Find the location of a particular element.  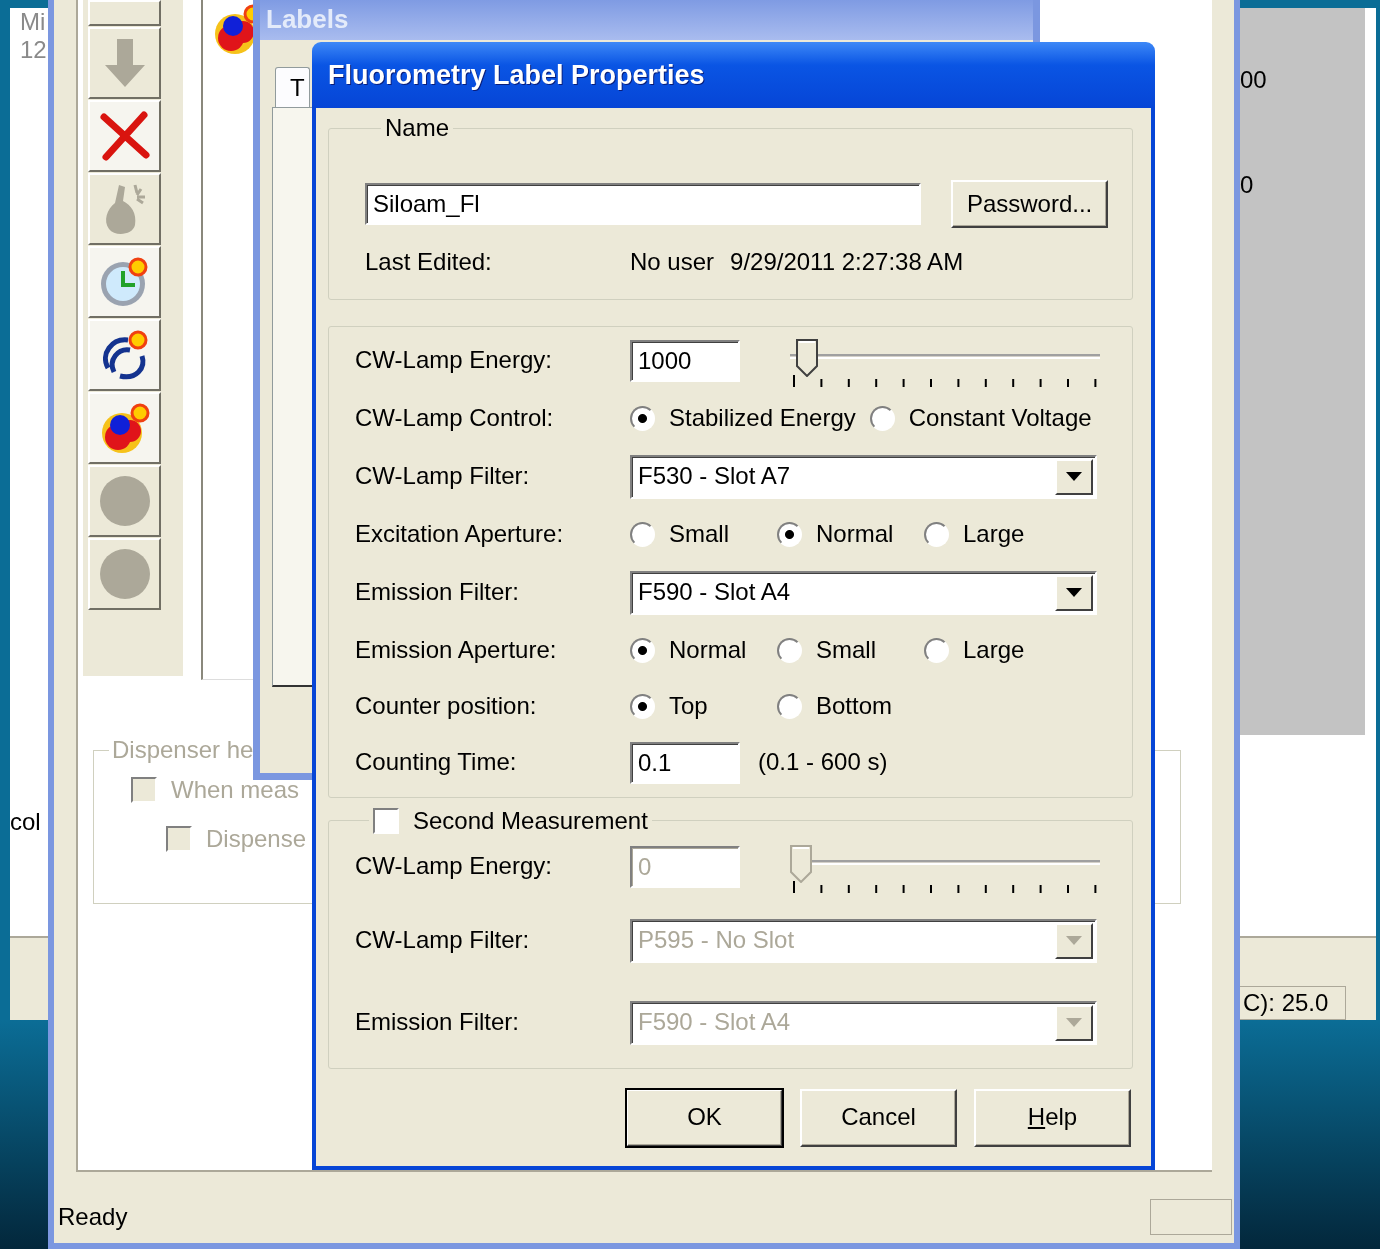

panel-text: 00 is located at coordinates (1253, 80).